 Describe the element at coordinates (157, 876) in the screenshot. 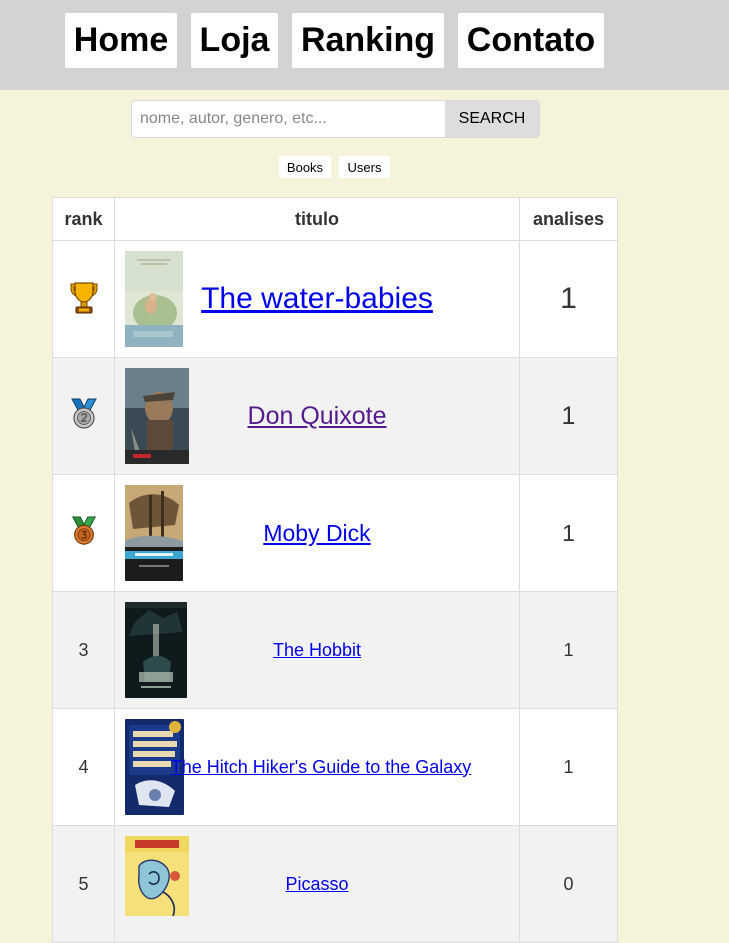

I see `picasso-cover` at that location.